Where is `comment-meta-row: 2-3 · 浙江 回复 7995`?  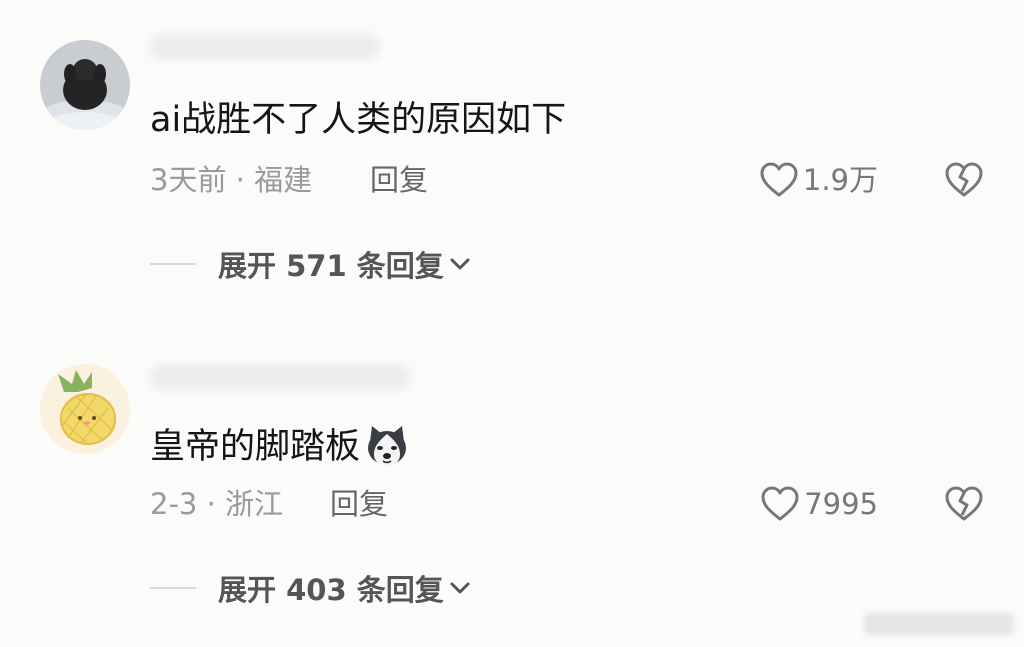 comment-meta-row: 2-3 · 浙江 回复 7995 is located at coordinates (567, 504).